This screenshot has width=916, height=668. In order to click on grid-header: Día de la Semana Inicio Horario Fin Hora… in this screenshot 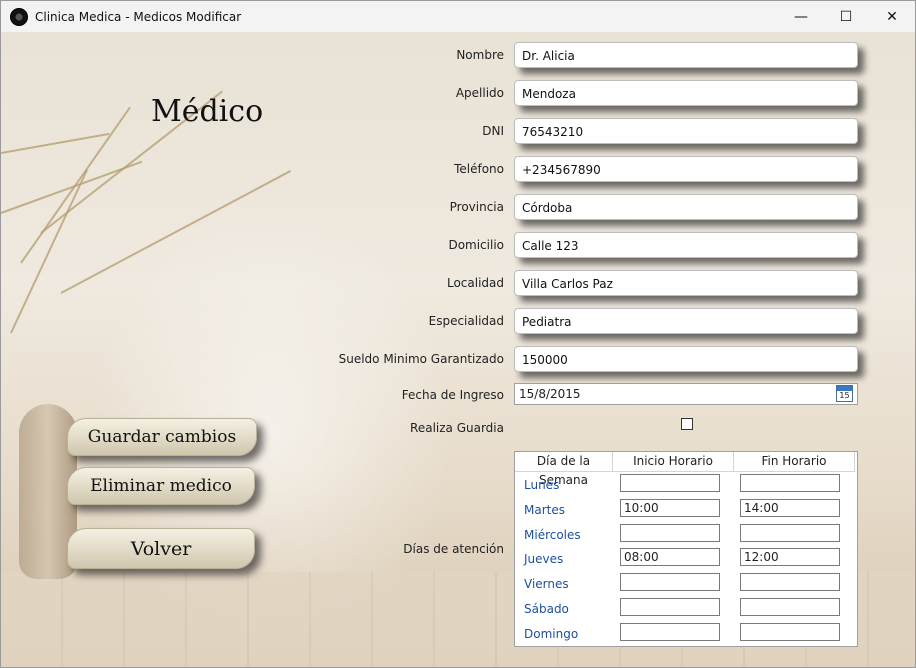, I will do `click(685, 469)`.